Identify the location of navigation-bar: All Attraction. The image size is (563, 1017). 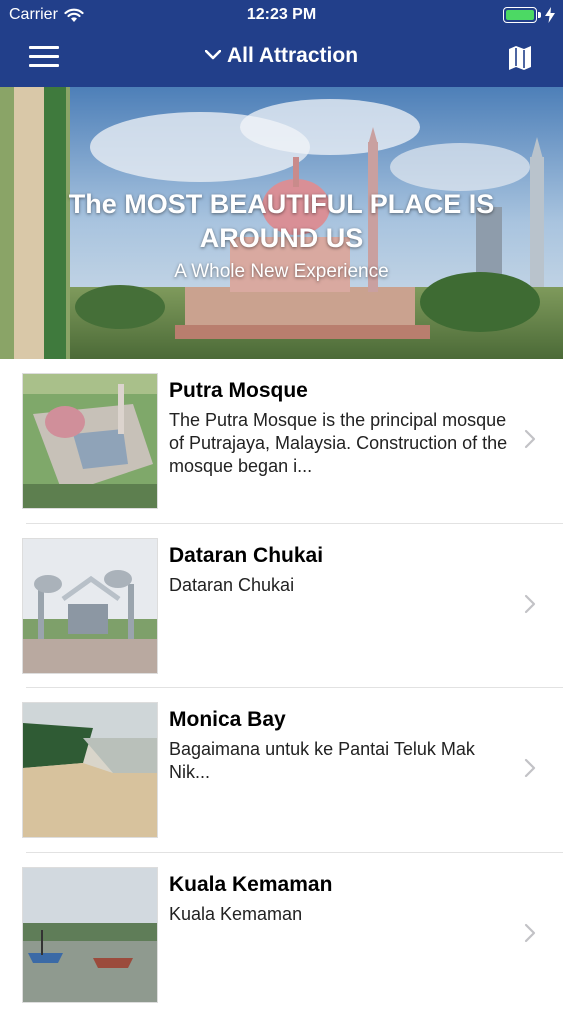
(281, 58).